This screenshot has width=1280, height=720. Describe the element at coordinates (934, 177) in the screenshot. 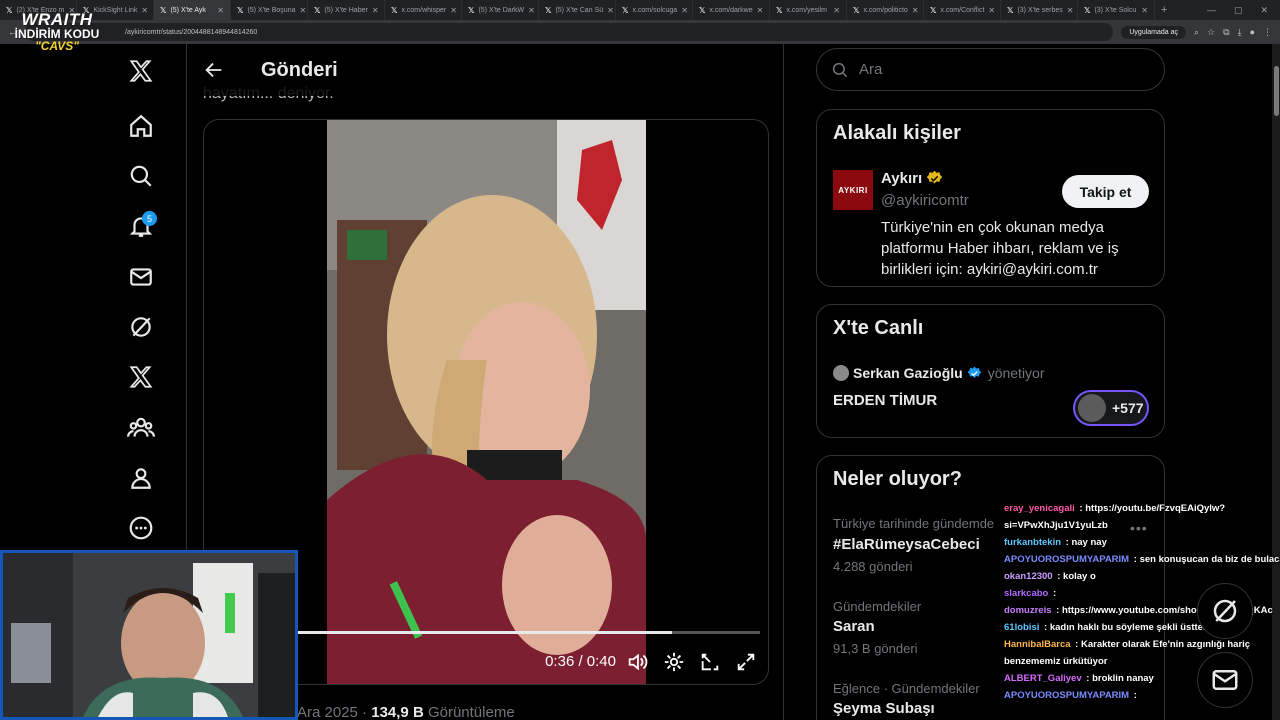

I see `verified-gold-badge-icon` at that location.